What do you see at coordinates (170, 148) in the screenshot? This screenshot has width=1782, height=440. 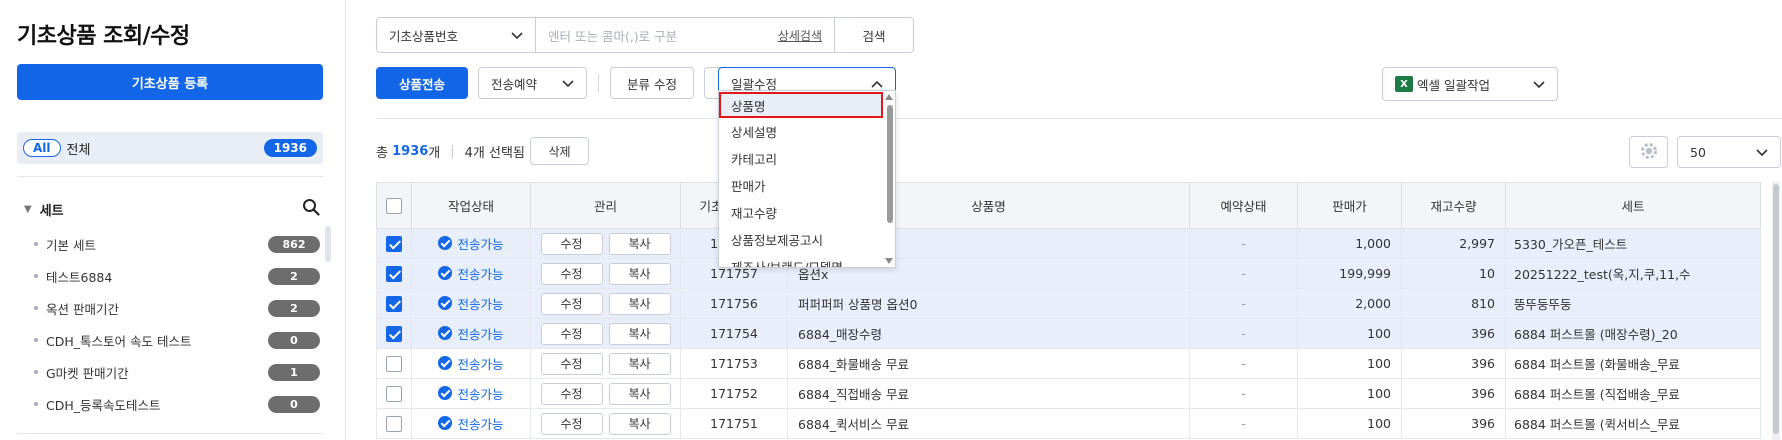 I see `all-filter-row: All 전체 1936` at bounding box center [170, 148].